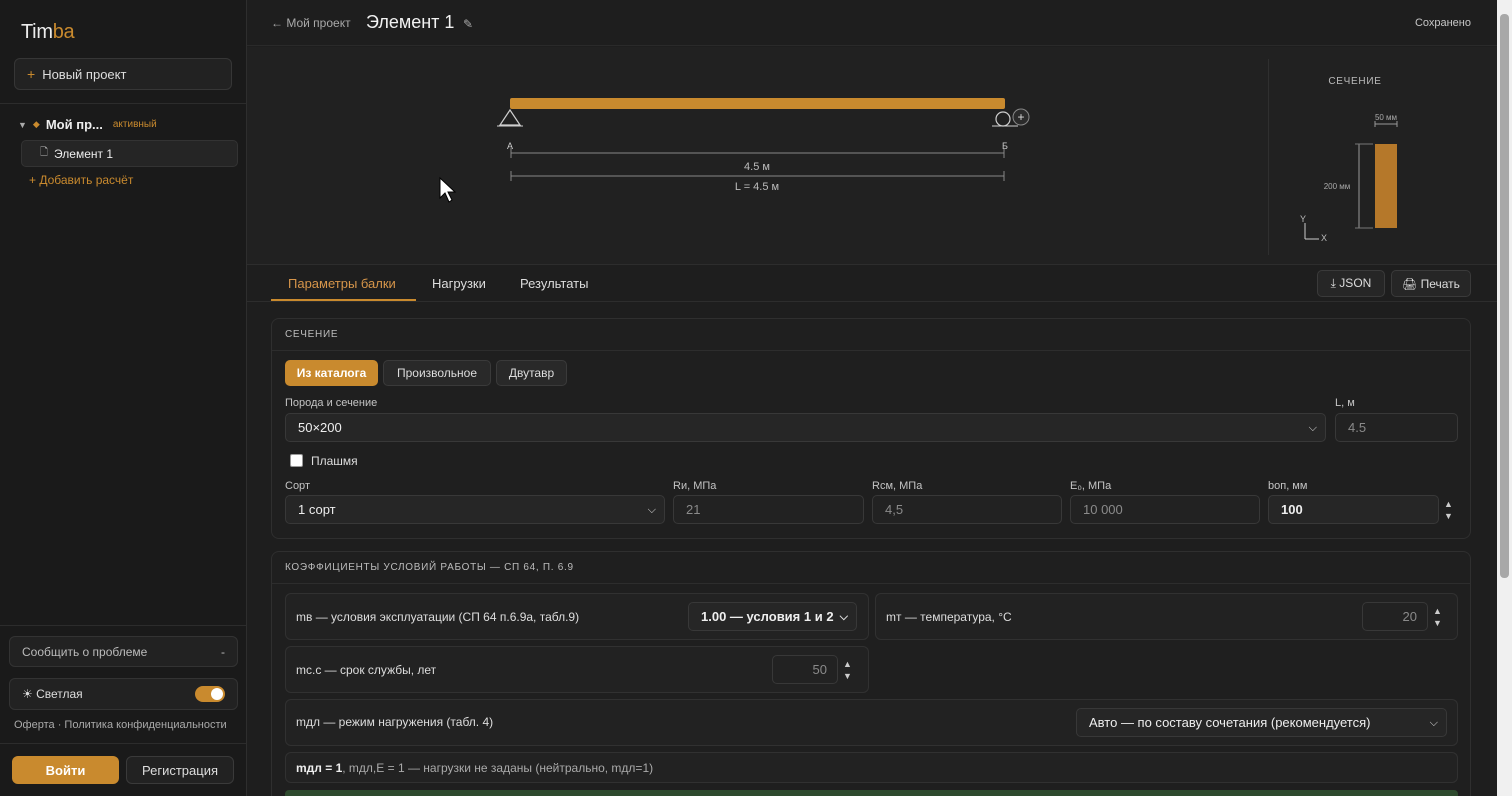 The height and width of the screenshot is (796, 1512). Describe the element at coordinates (343, 300) in the screenshot. I see `active-tab-indicator` at that location.